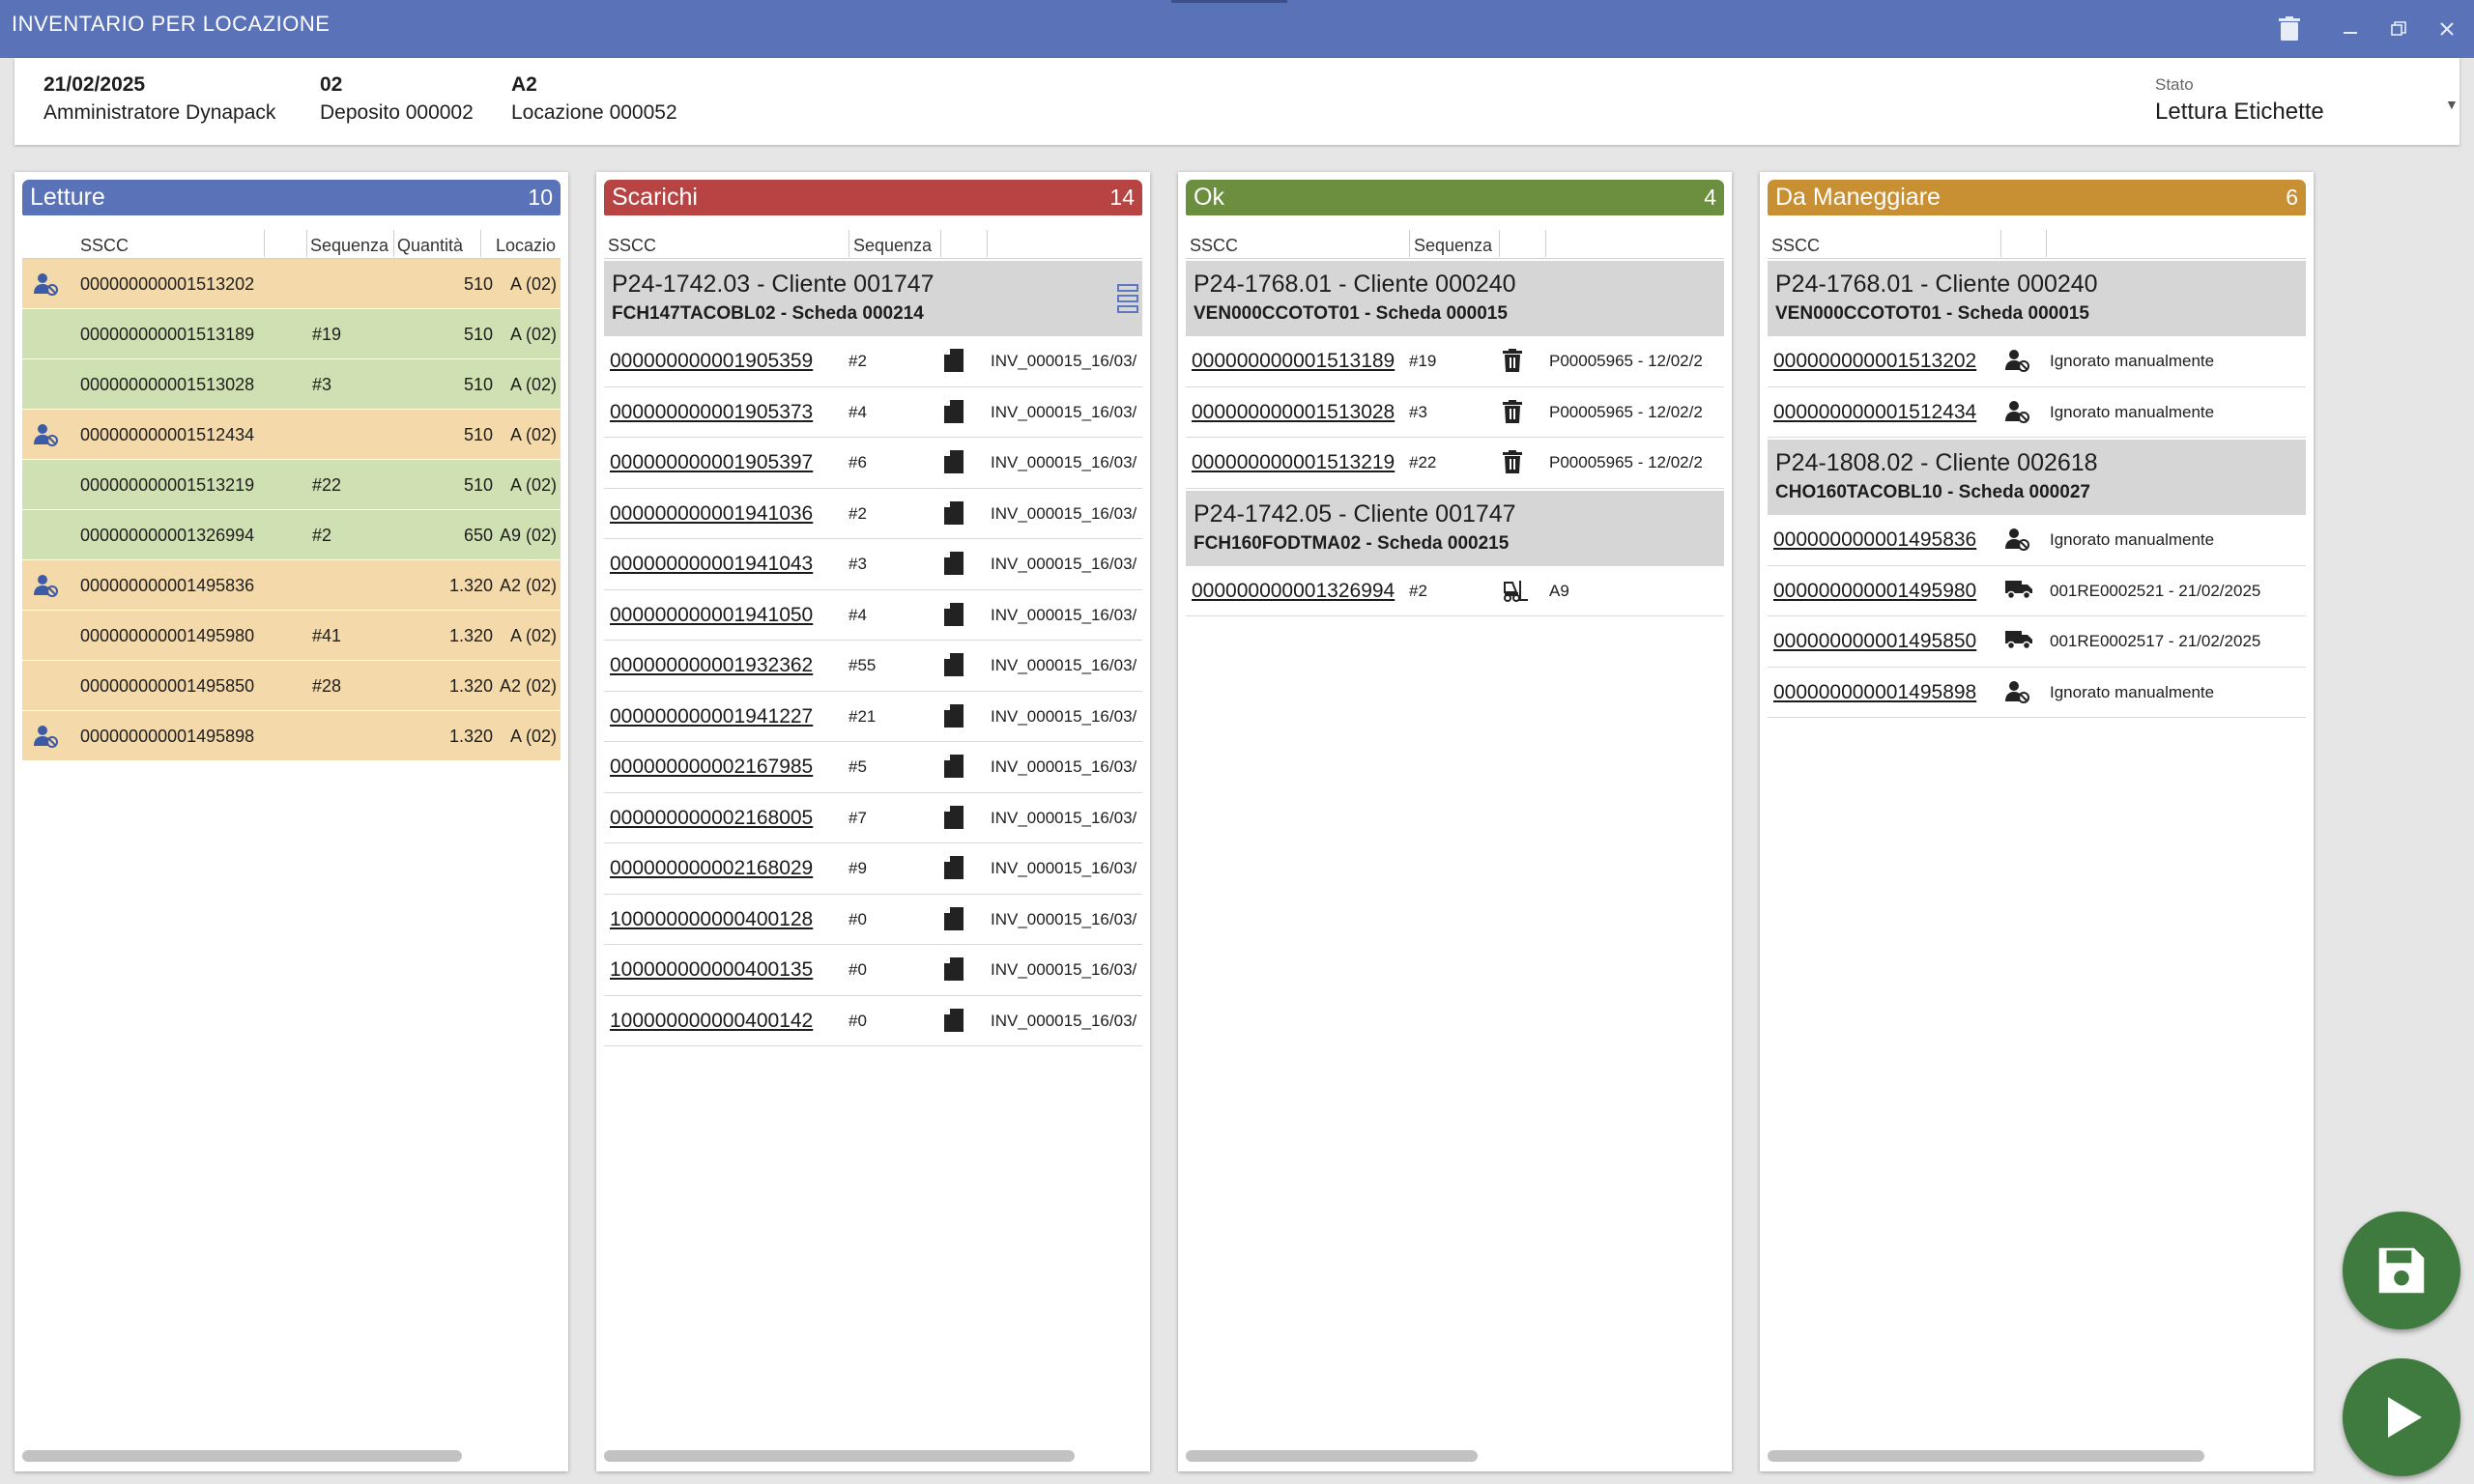 This screenshot has width=2474, height=1484. Describe the element at coordinates (712, 514) in the screenshot. I see `sscc-link: 000000000001941036` at that location.